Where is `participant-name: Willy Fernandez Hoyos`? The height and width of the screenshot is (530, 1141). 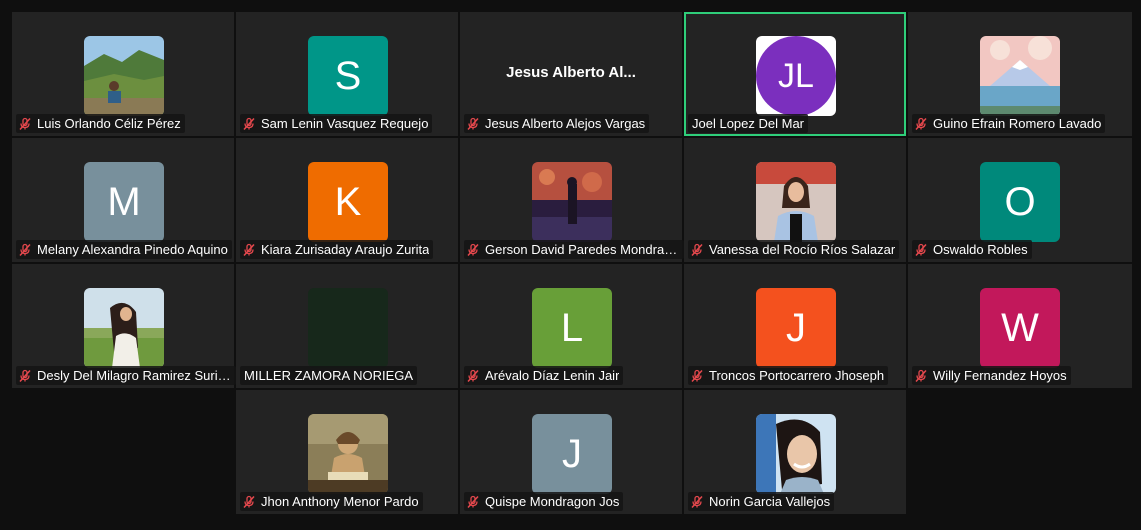 participant-name: Willy Fernandez Hoyos is located at coordinates (1000, 375).